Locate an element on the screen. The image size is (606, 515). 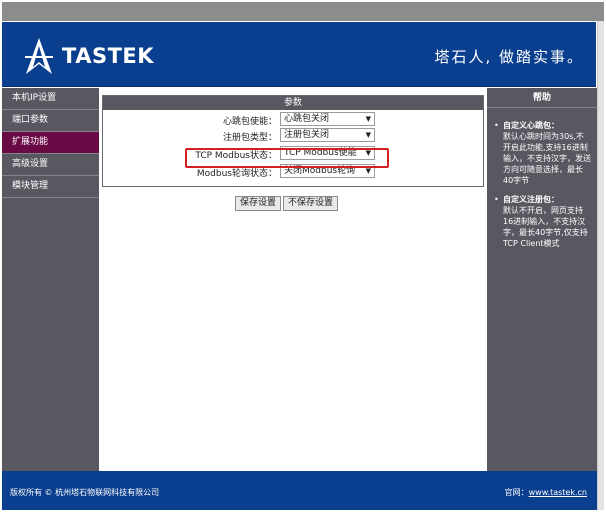
form-row-heartbeat: 心跳包使能： 心跳包关闭 ▼ is located at coordinates (293, 120).